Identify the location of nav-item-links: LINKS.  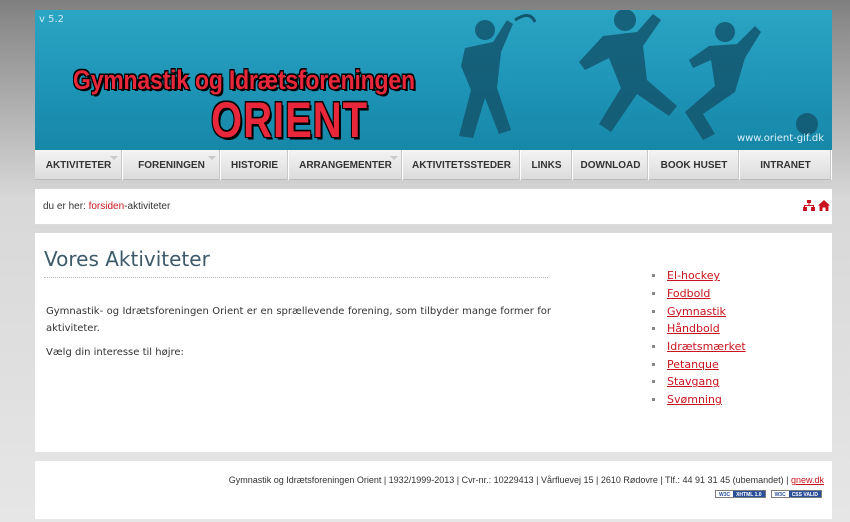
(547, 165).